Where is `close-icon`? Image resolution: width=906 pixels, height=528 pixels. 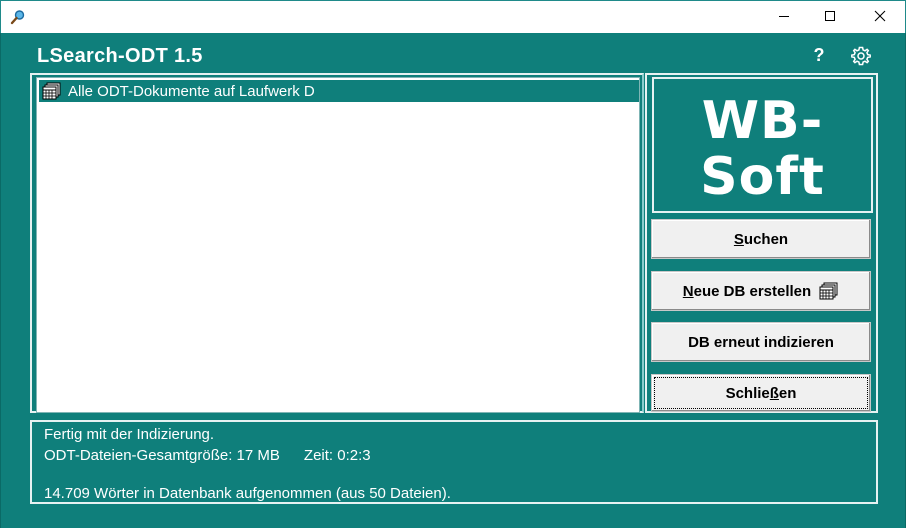
close-icon is located at coordinates (880, 18).